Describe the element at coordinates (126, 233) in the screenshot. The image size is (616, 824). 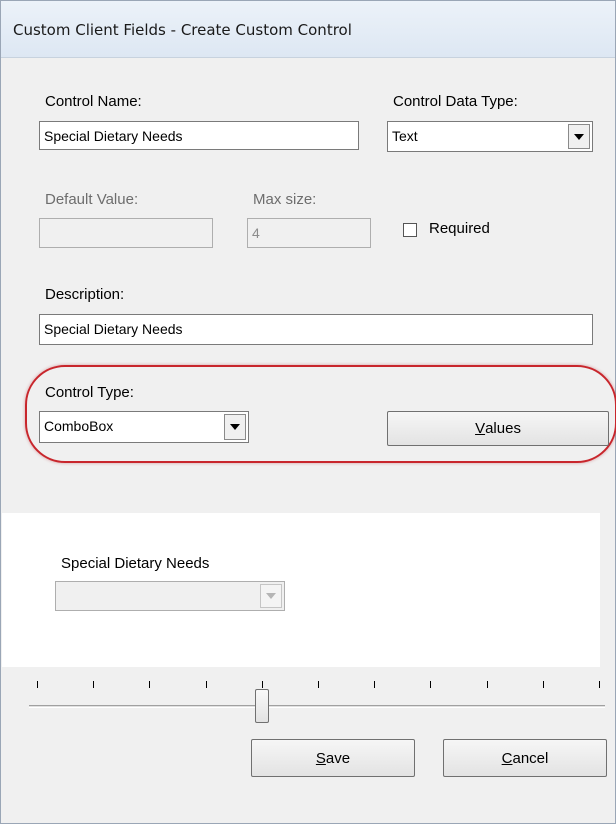
I see `default-value-input` at that location.